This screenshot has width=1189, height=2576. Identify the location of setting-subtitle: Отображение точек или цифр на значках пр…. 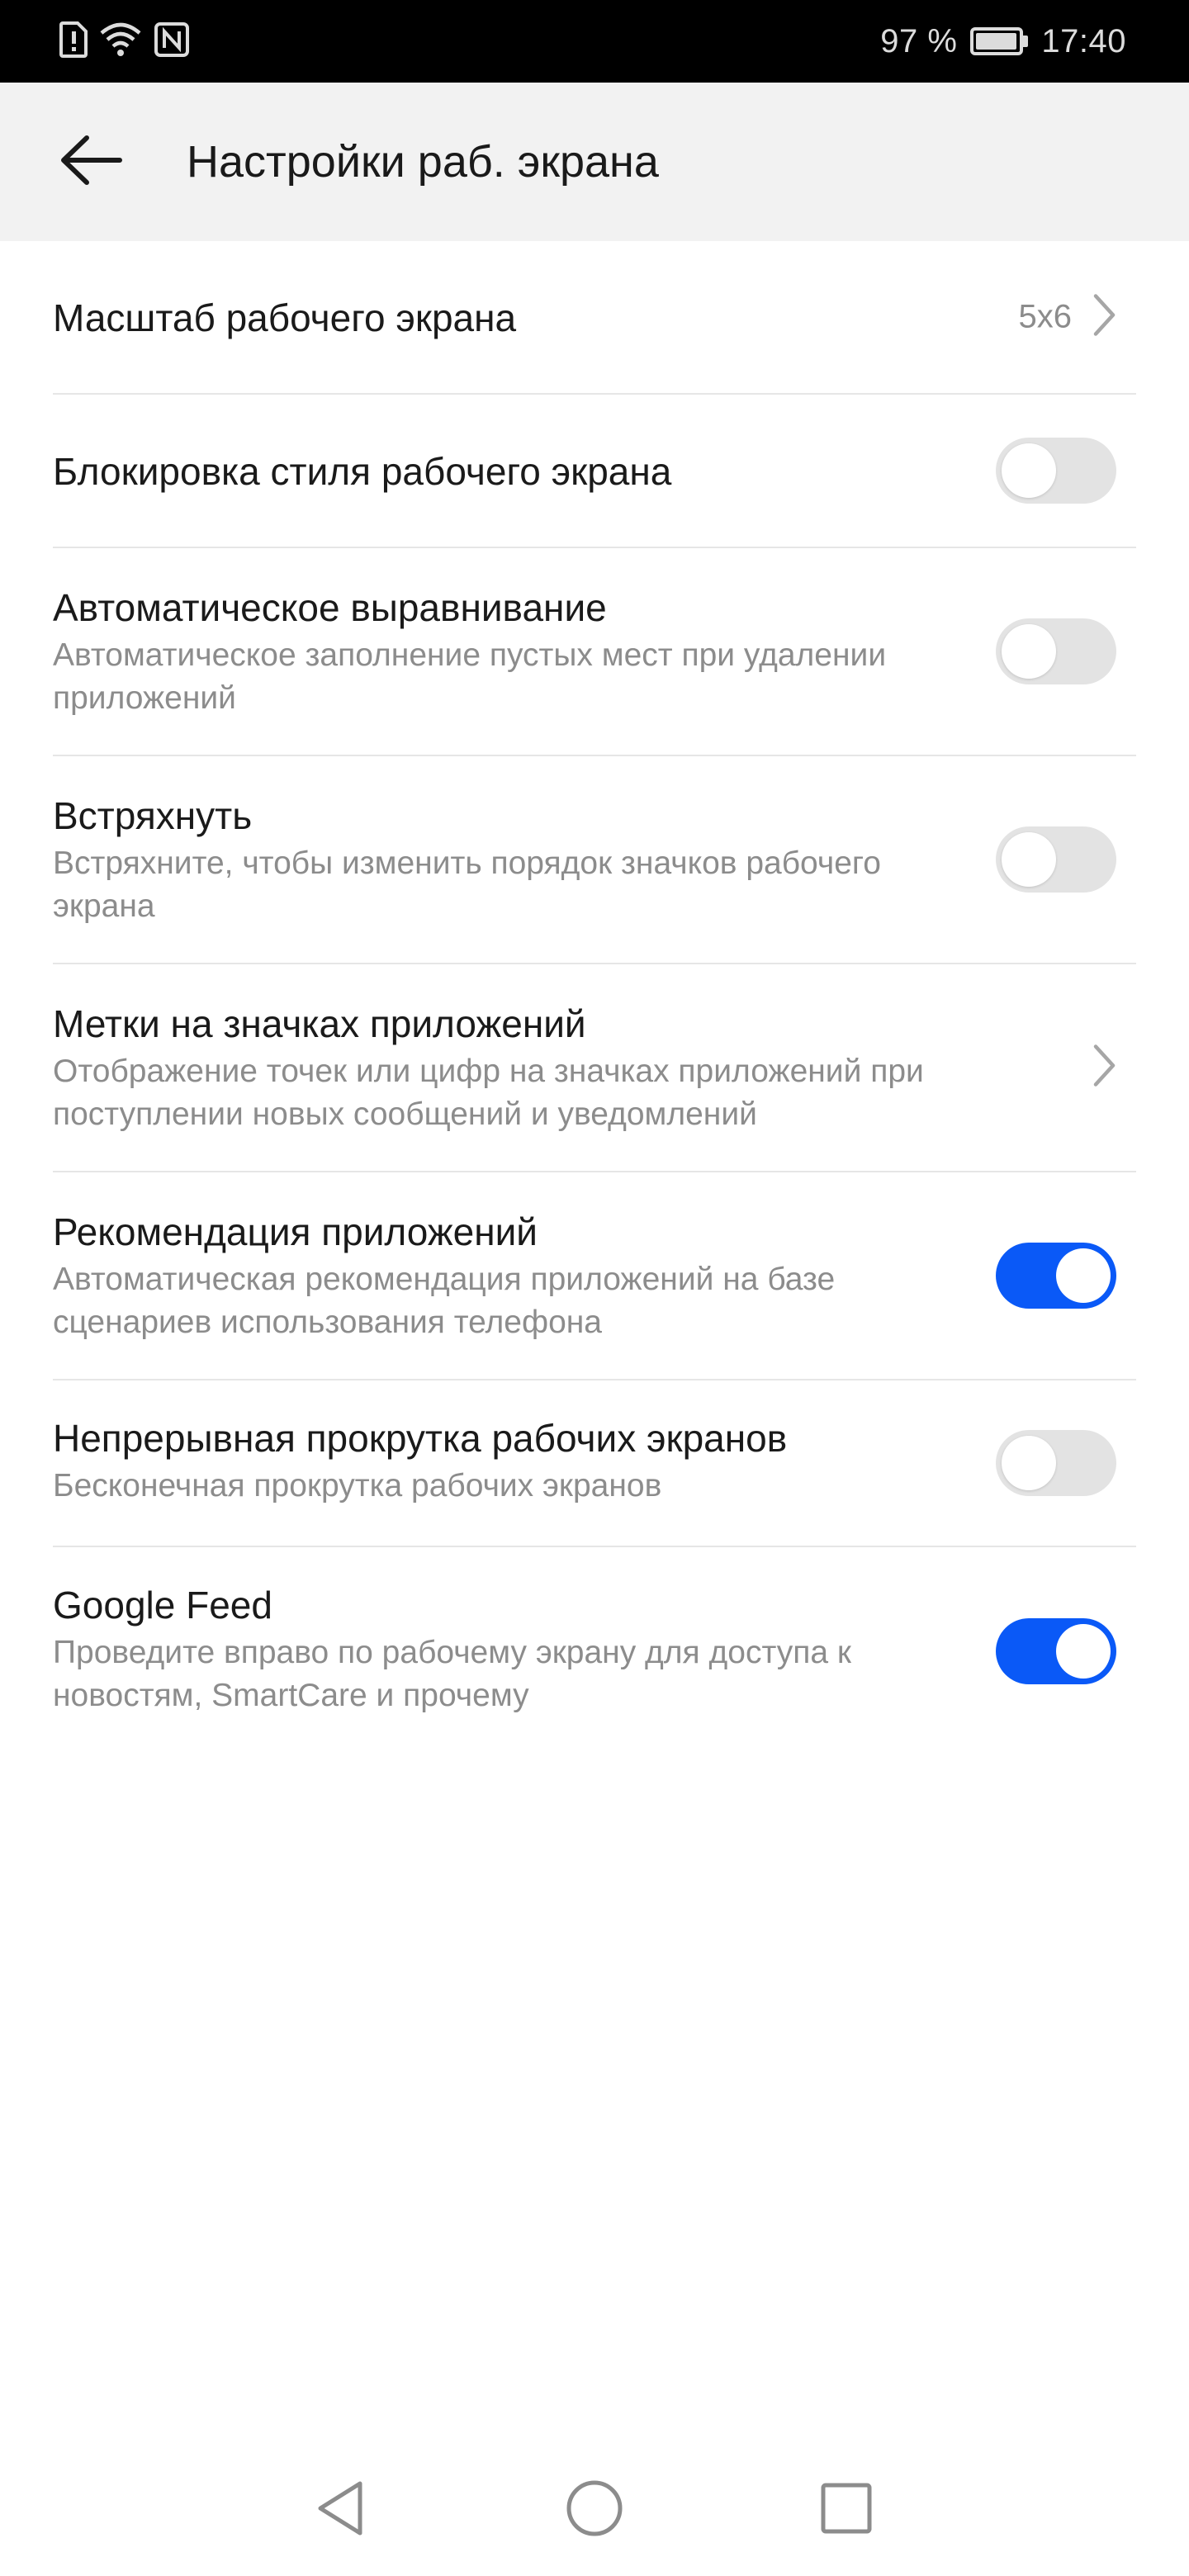
(488, 1093).